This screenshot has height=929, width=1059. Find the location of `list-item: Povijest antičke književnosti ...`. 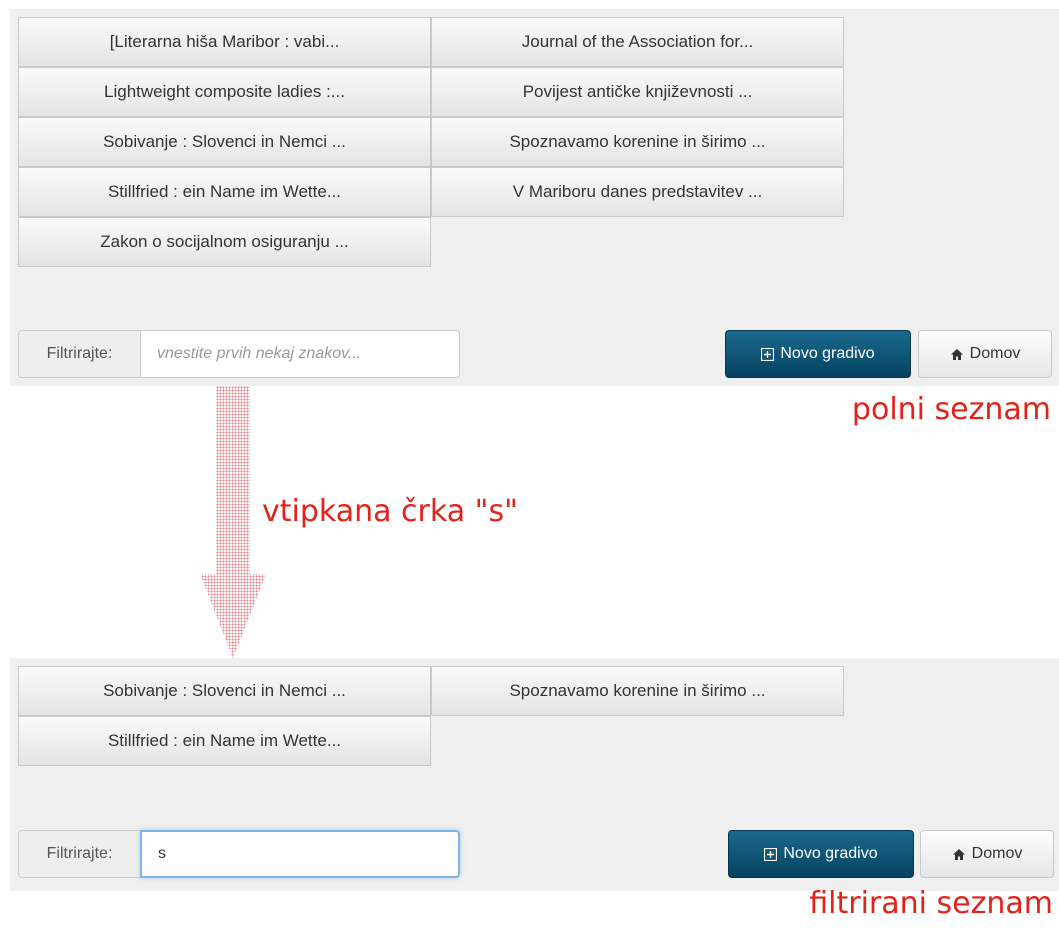

list-item: Povijest antičke književnosti ... is located at coordinates (637, 92).